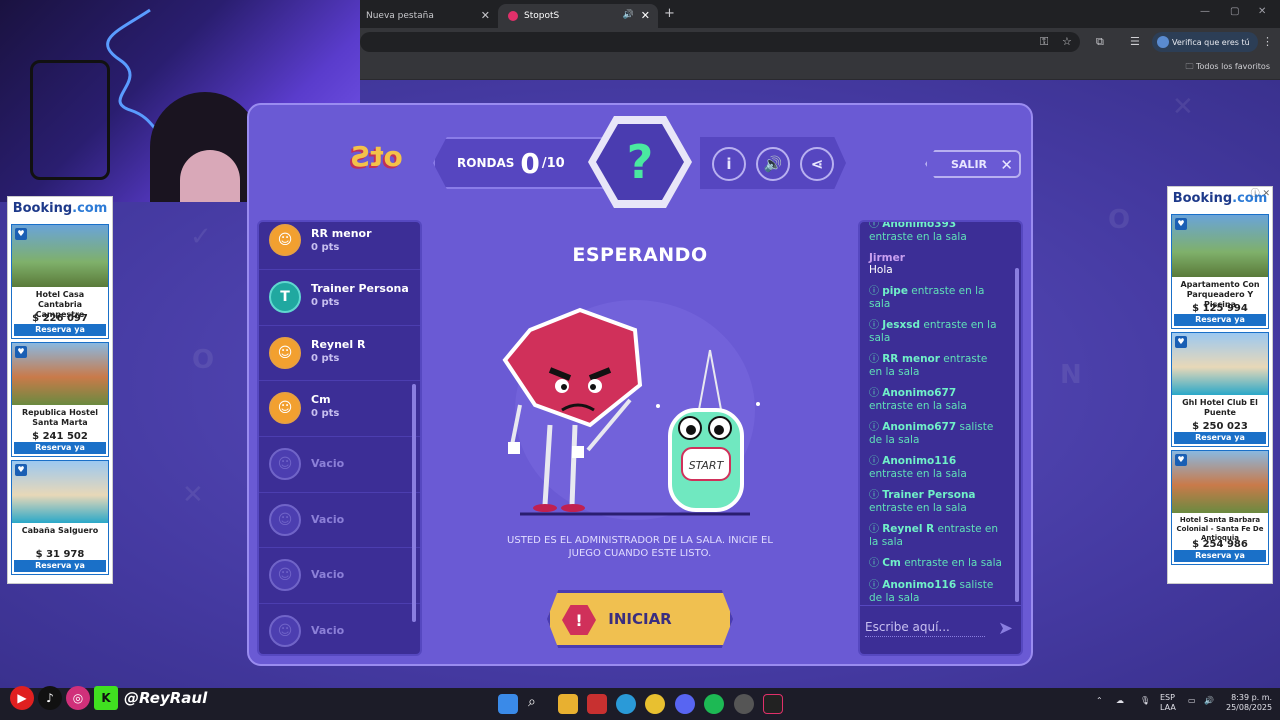  What do you see at coordinates (538, 704) in the screenshot?
I see `search-icon: ⌕` at bounding box center [538, 704].